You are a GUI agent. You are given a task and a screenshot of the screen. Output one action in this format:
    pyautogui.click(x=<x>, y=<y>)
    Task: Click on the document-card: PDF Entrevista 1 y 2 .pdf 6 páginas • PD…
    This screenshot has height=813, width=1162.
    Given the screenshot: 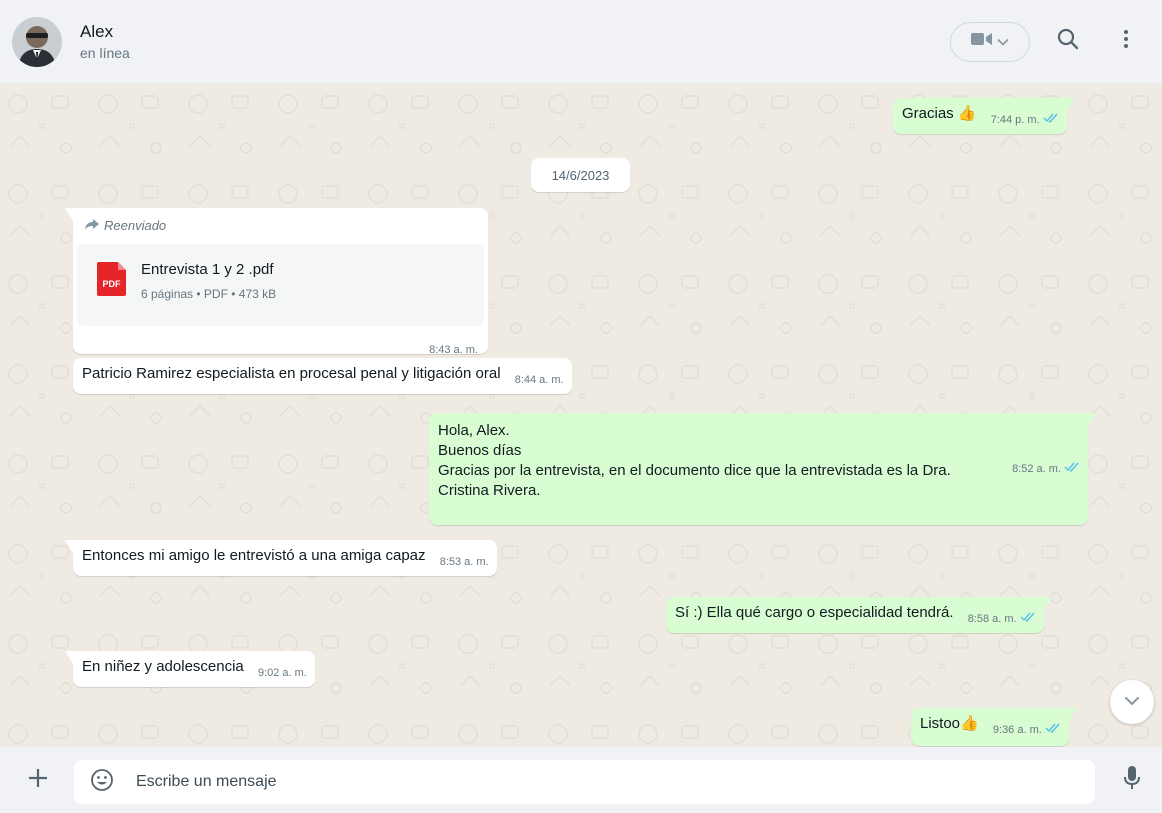 What is the action you would take?
    pyautogui.click(x=280, y=285)
    